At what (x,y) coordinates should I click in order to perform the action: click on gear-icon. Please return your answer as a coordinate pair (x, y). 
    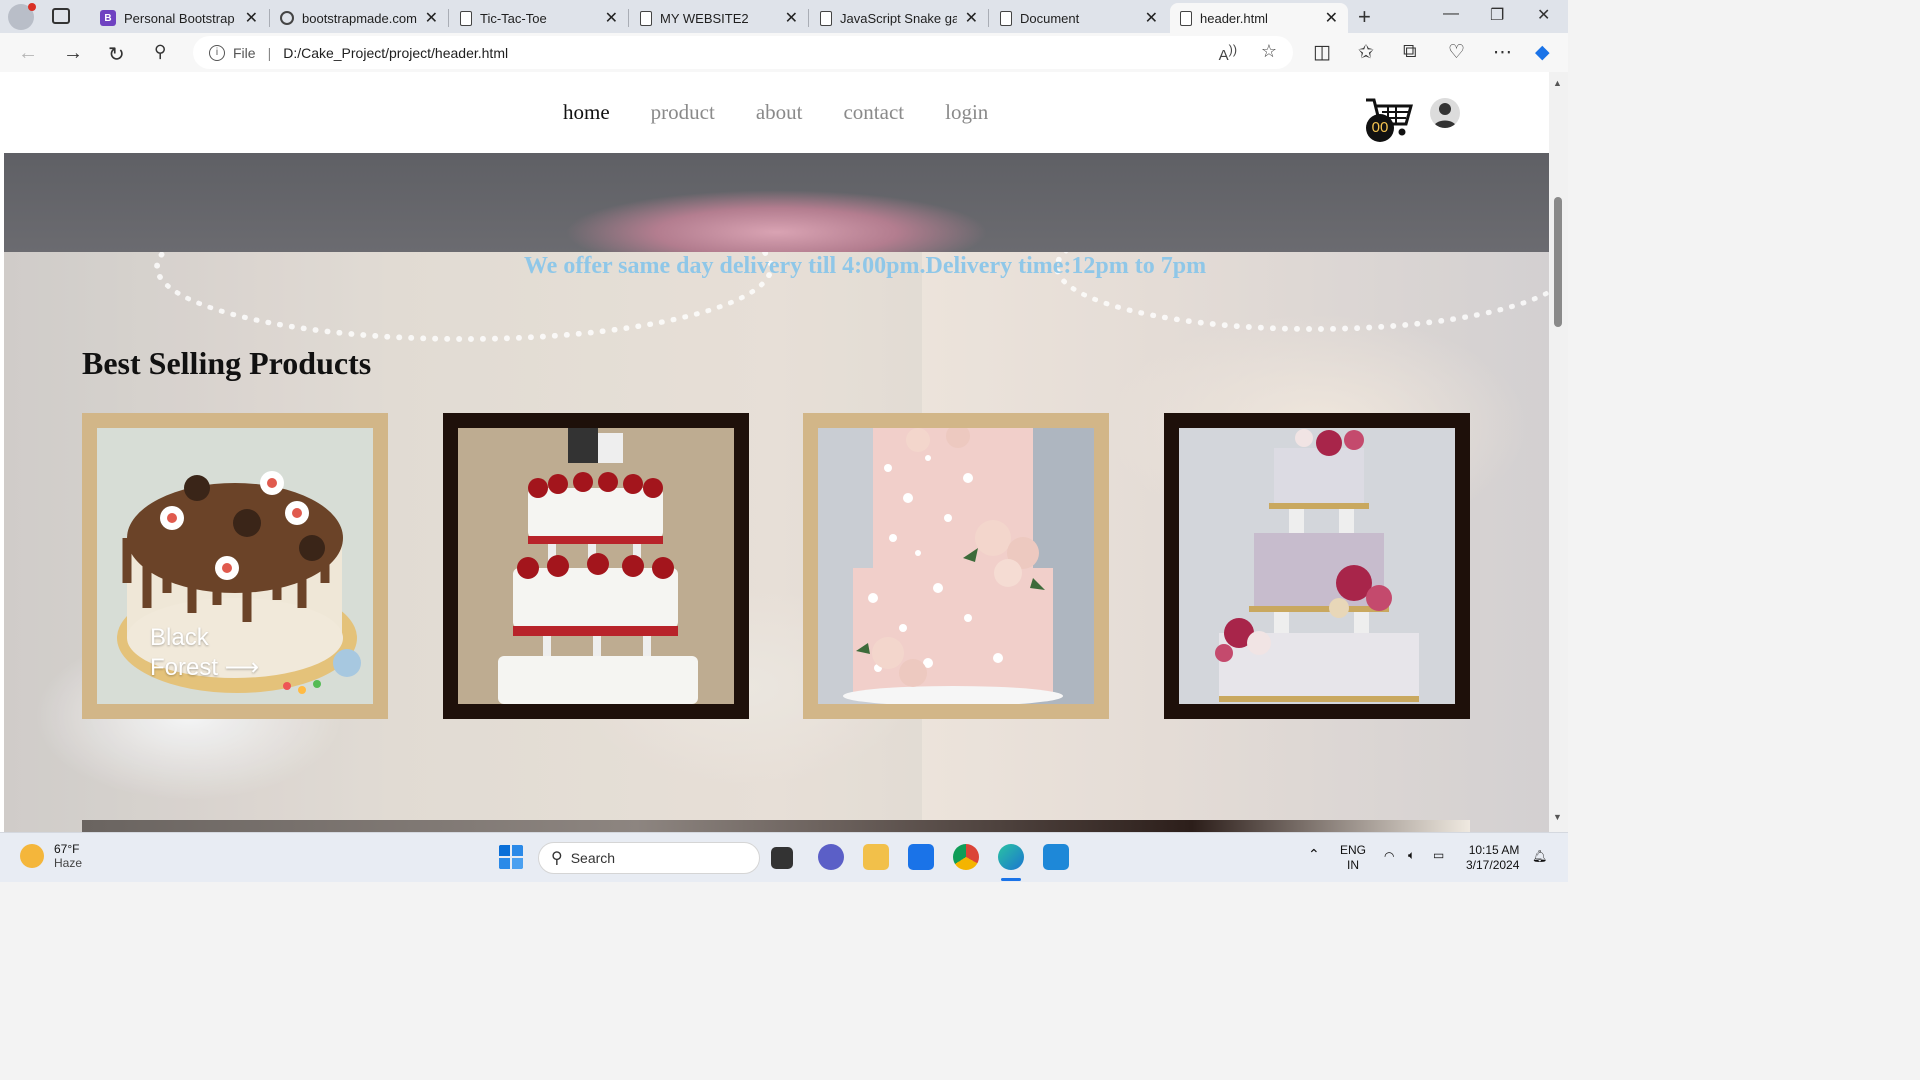
    Looking at the image, I should click on (287, 18).